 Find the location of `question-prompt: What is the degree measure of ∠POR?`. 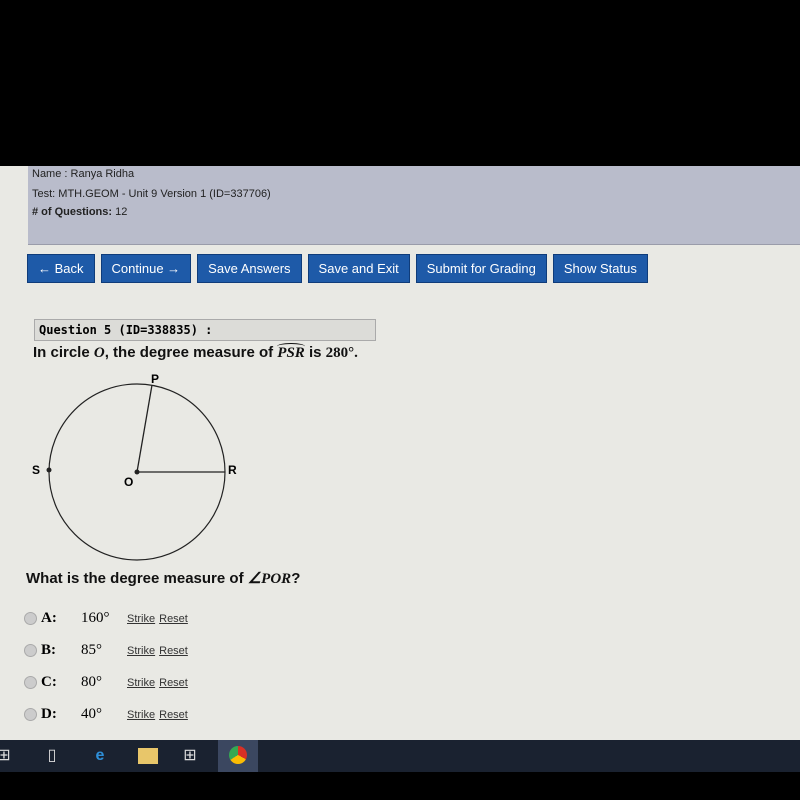

question-prompt: What is the degree measure of ∠POR? is located at coordinates (163, 578).